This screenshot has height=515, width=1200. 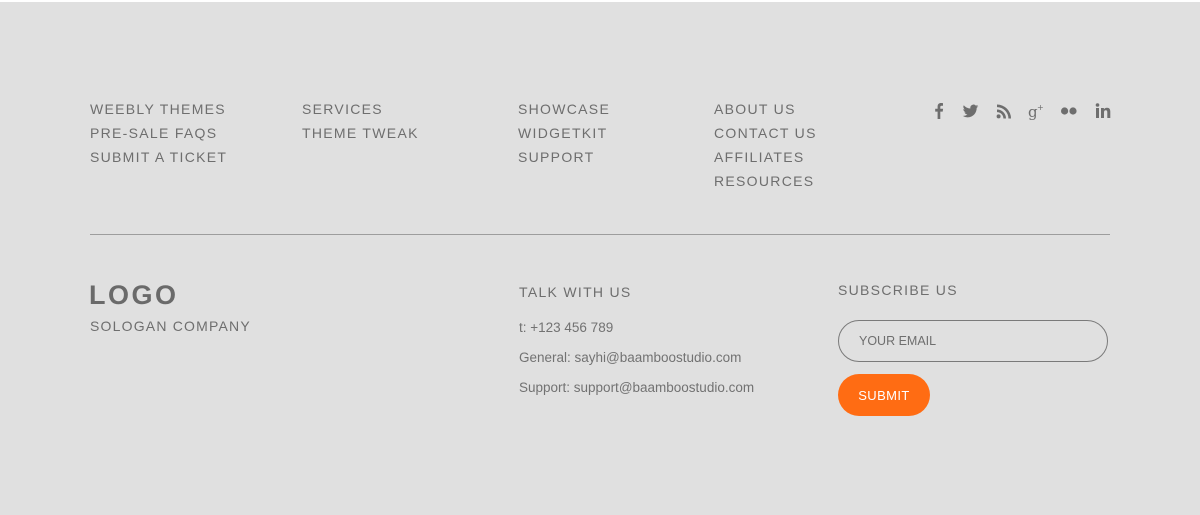 What do you see at coordinates (600, 234) in the screenshot?
I see `footer-divider` at bounding box center [600, 234].